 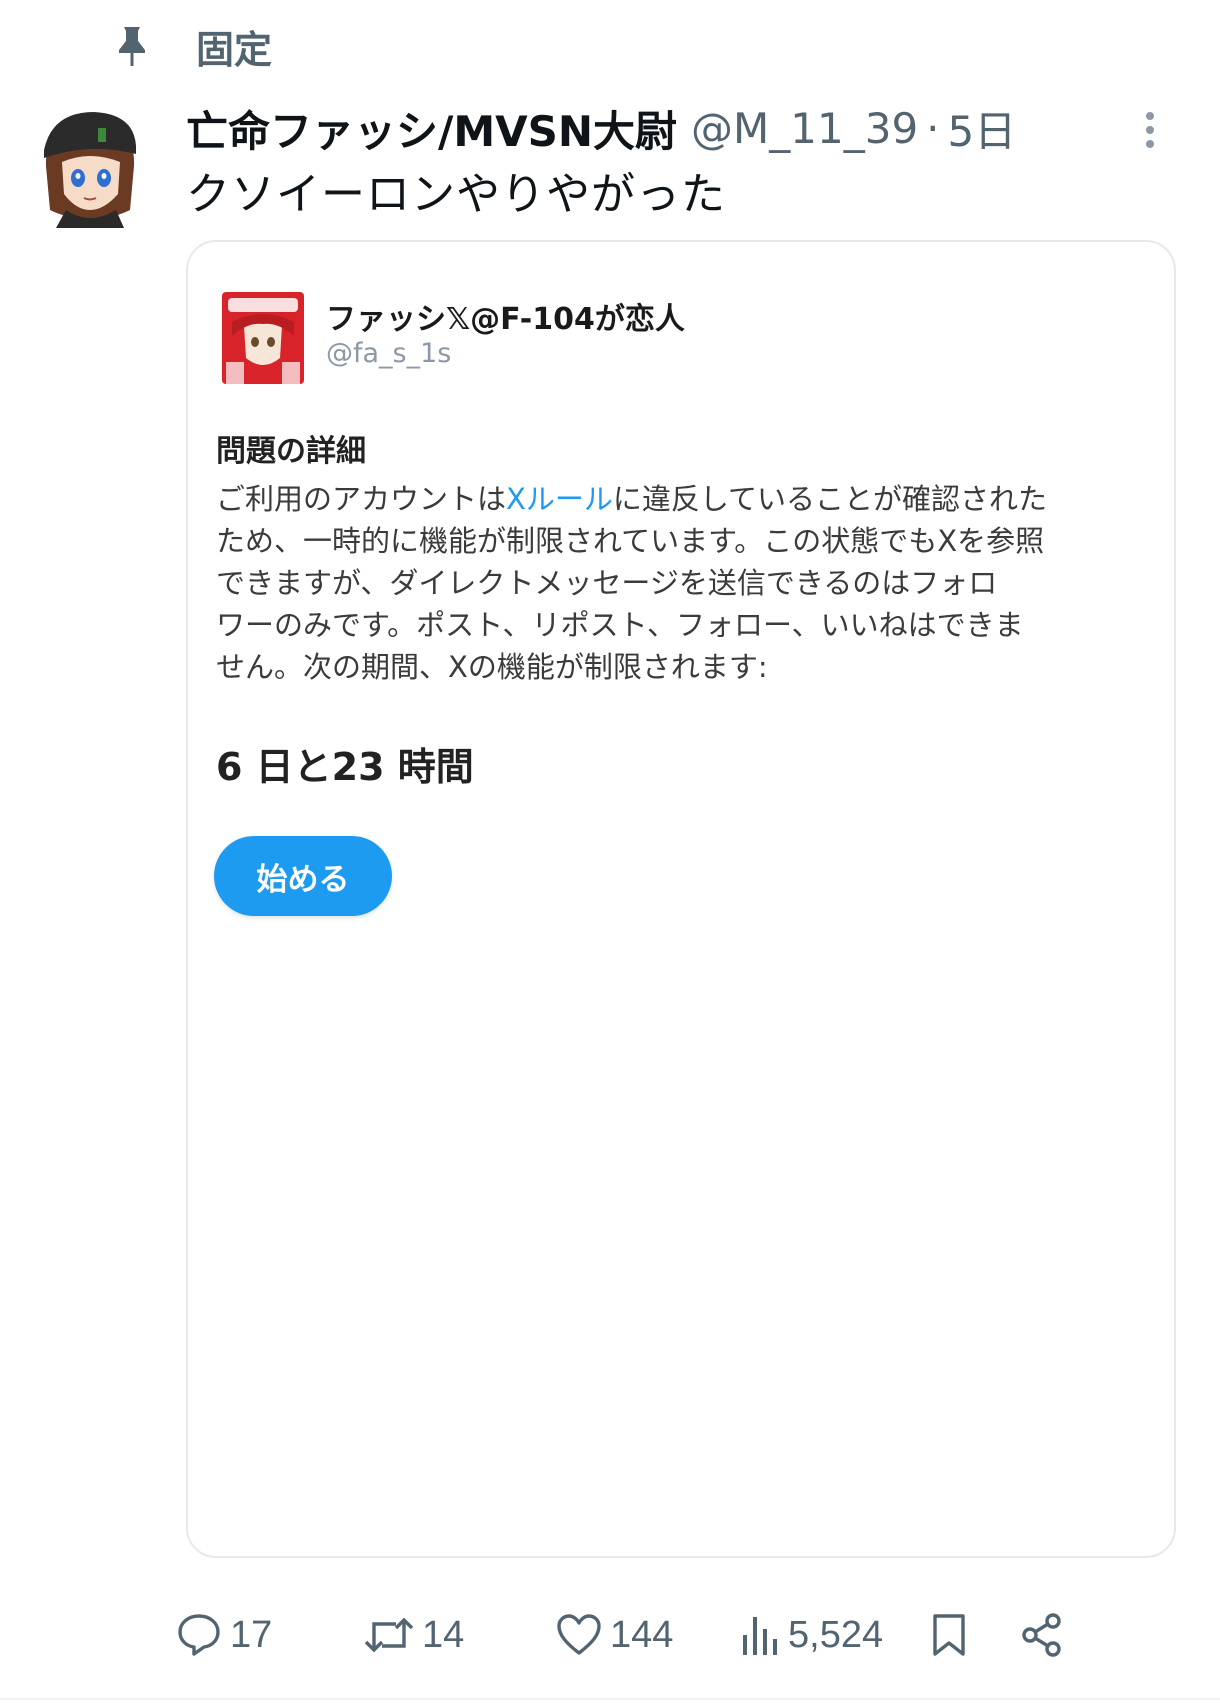 What do you see at coordinates (361, 499) in the screenshot?
I see `body-text: ご利用のアカウントは` at bounding box center [361, 499].